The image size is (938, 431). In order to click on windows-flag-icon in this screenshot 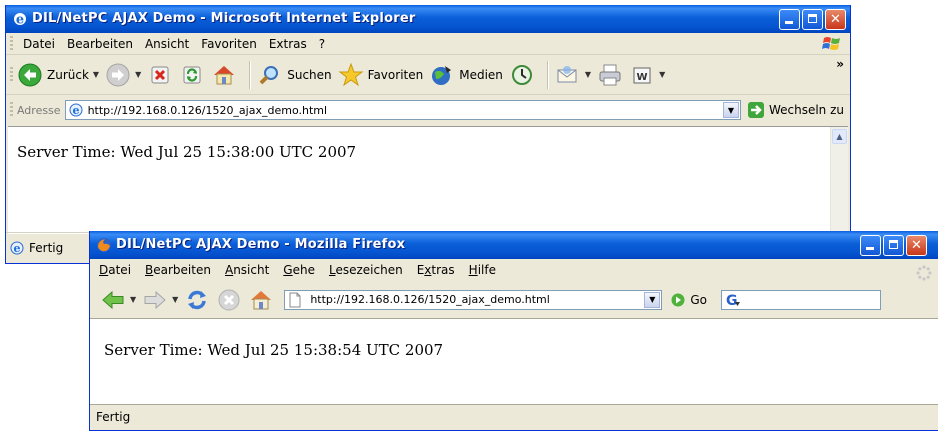, I will do `click(832, 44)`.